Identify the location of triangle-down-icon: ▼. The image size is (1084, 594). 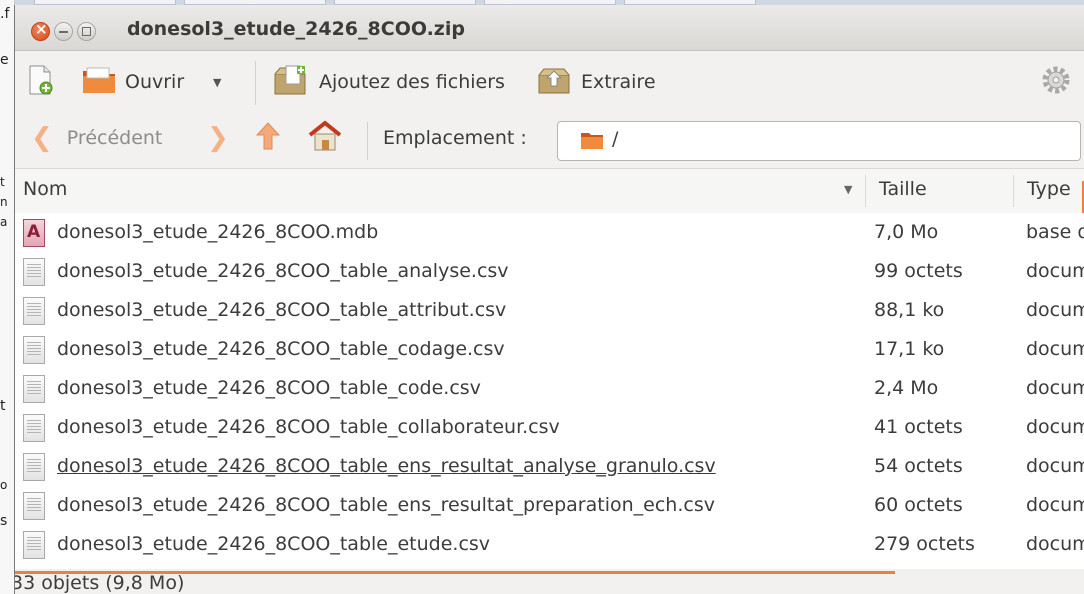
(217, 82).